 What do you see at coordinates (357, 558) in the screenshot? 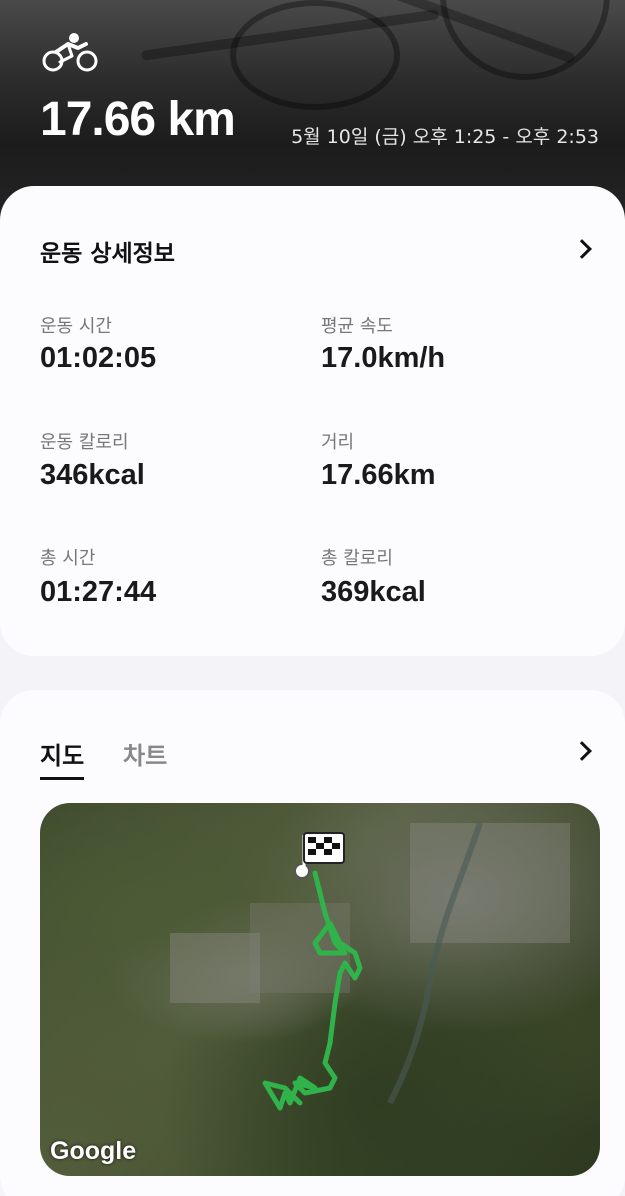
I see `stat-label-total-calories: 총 칼로리` at bounding box center [357, 558].